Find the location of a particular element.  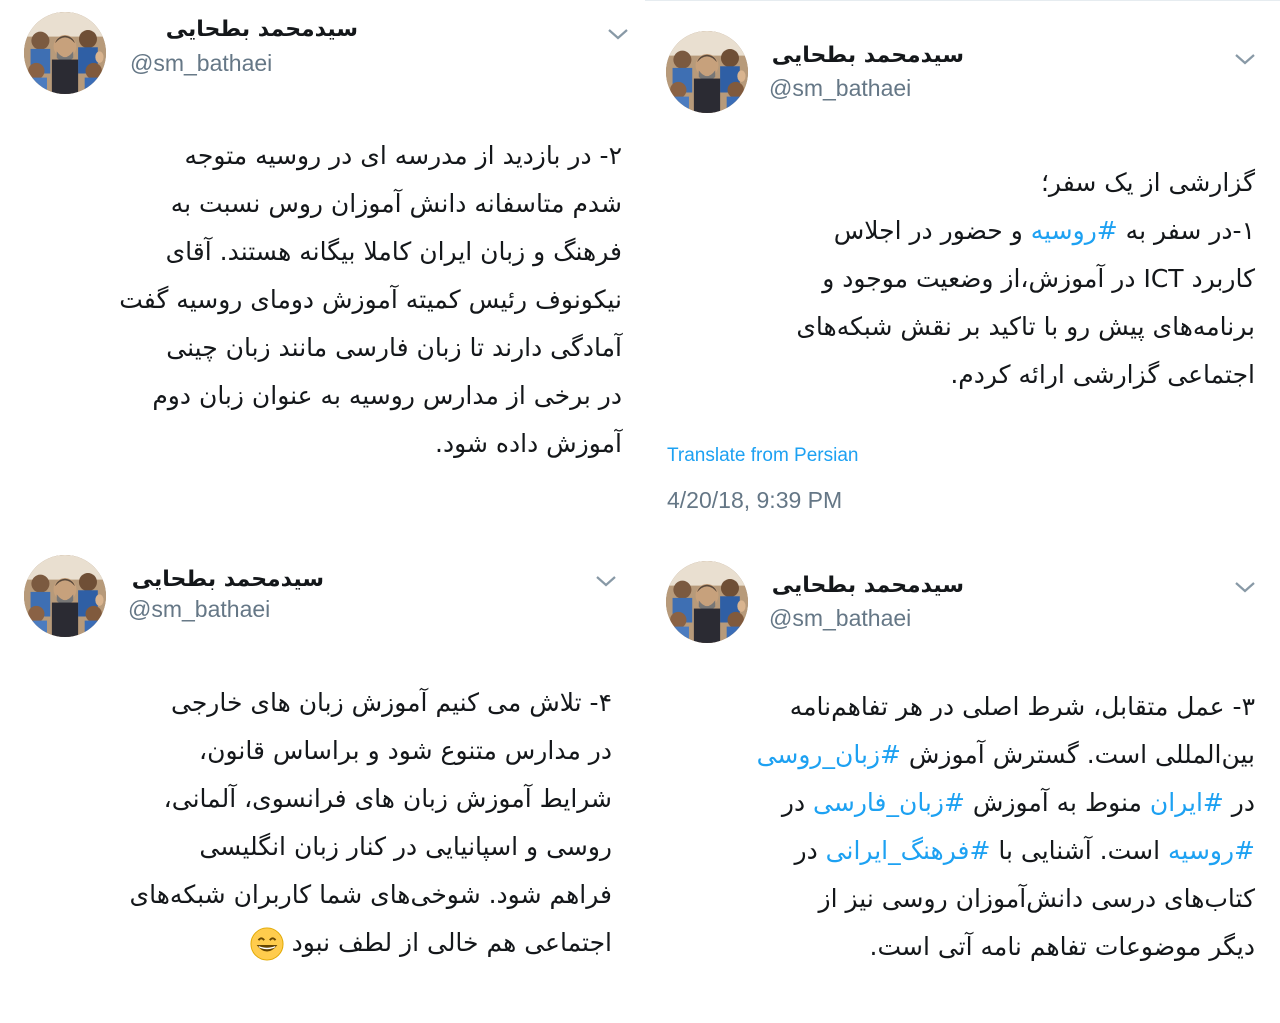

tweet-line: نیکونوف رئیس کمیته آموزش دومای روسیه گفت is located at coordinates (322, 300).